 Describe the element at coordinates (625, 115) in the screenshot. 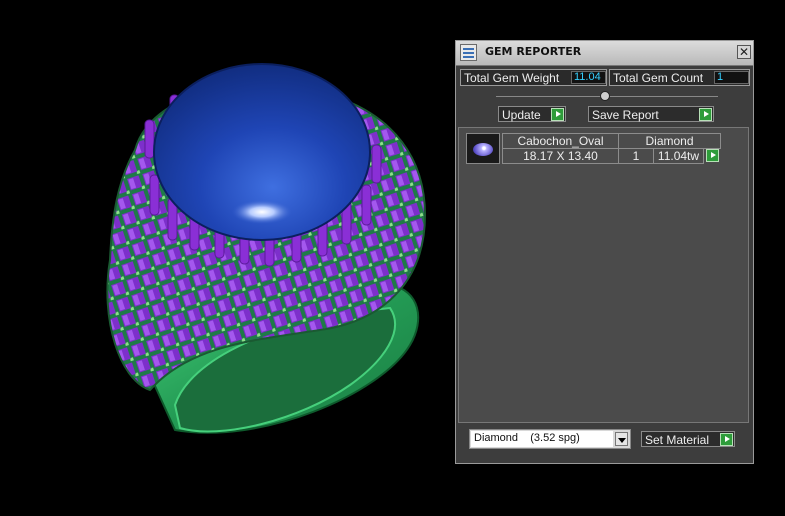

I see `save-report-button-label: Save Report` at that location.